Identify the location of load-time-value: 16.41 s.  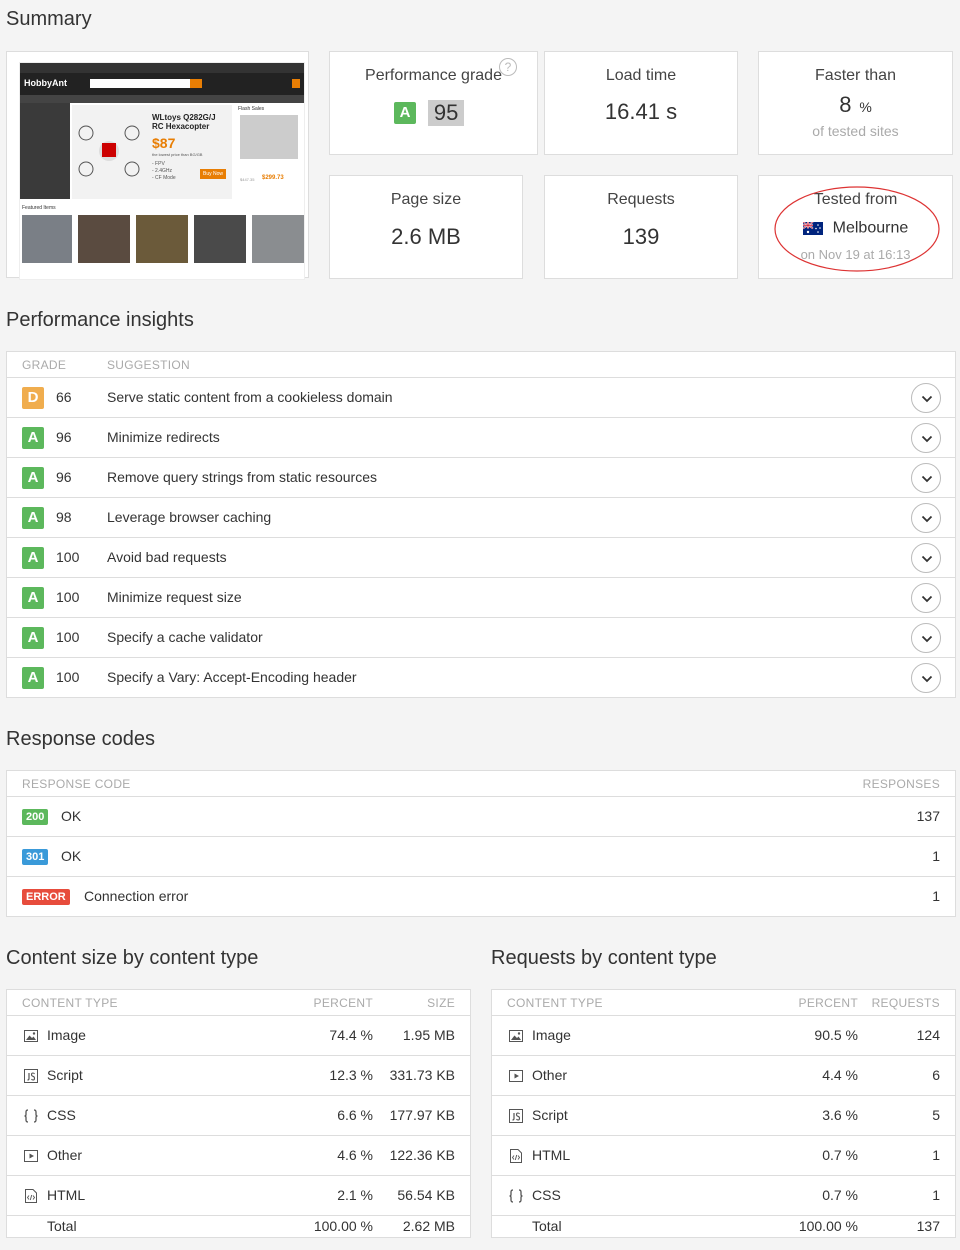
(641, 111).